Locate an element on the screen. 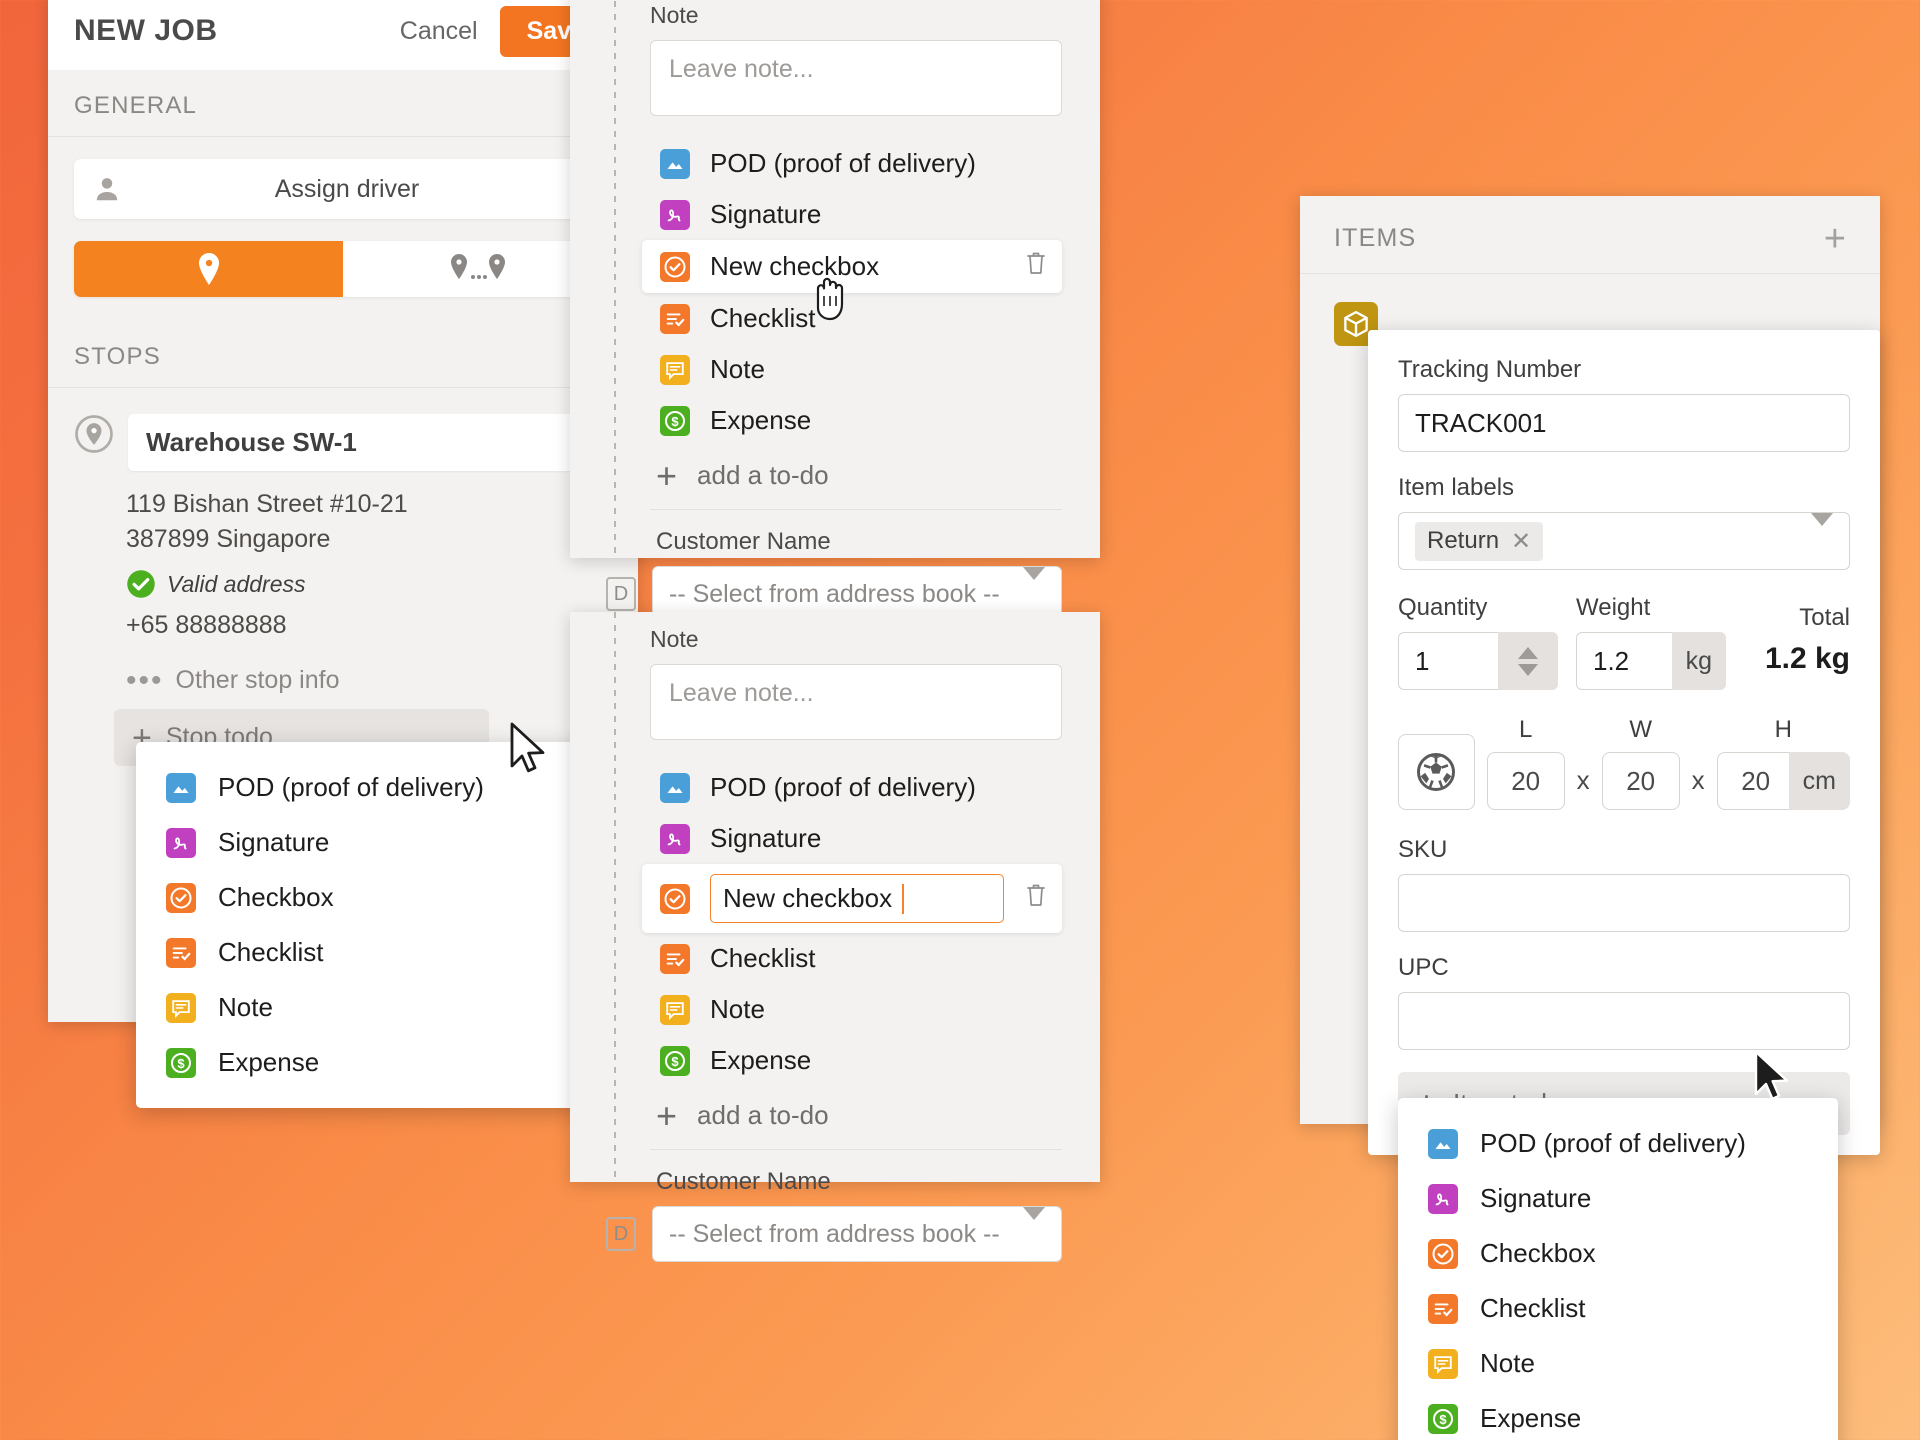 The height and width of the screenshot is (1440, 1920). other-stop-info-button: ••• Other stop info is located at coordinates (369, 680).